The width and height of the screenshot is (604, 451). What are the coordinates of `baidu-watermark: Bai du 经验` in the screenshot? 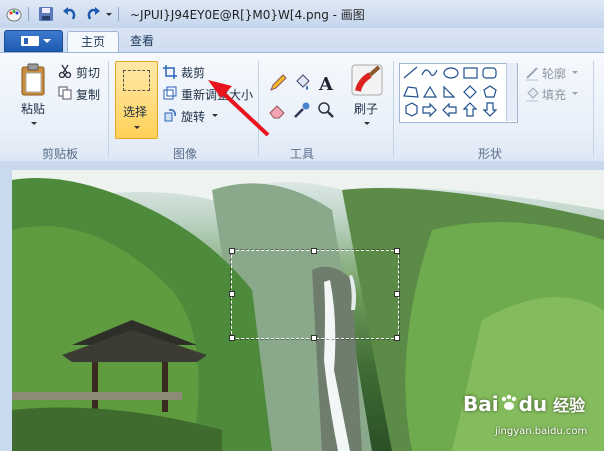 It's located at (524, 404).